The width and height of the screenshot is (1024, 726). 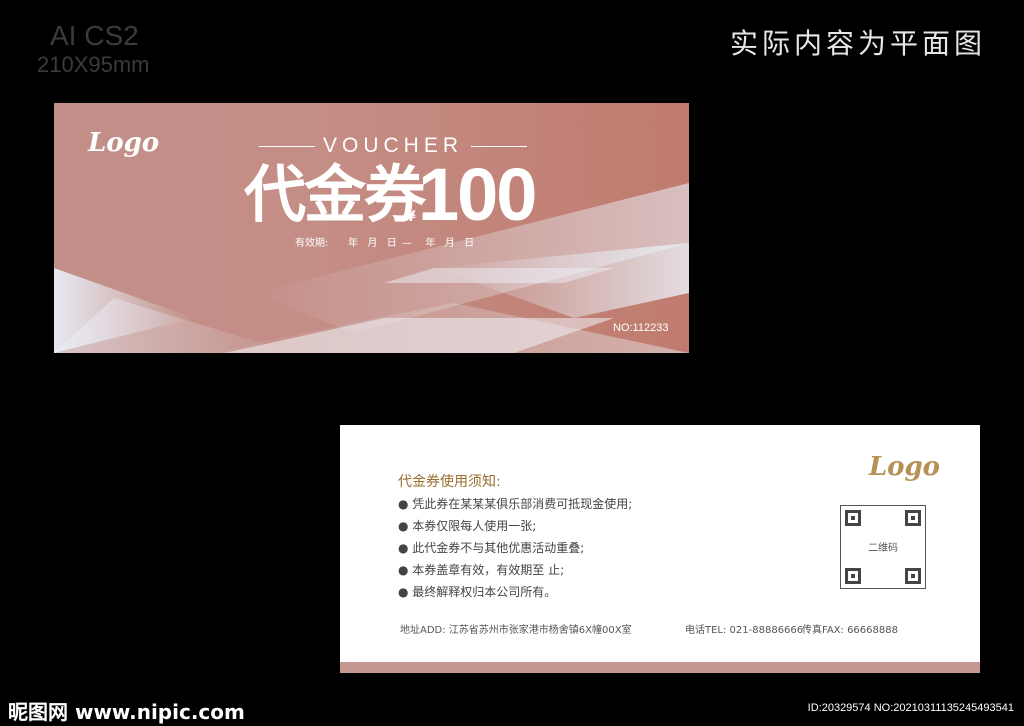 What do you see at coordinates (481, 570) in the screenshot?
I see `rule-item: ● 本券盖章有效，有效期至 止;` at bounding box center [481, 570].